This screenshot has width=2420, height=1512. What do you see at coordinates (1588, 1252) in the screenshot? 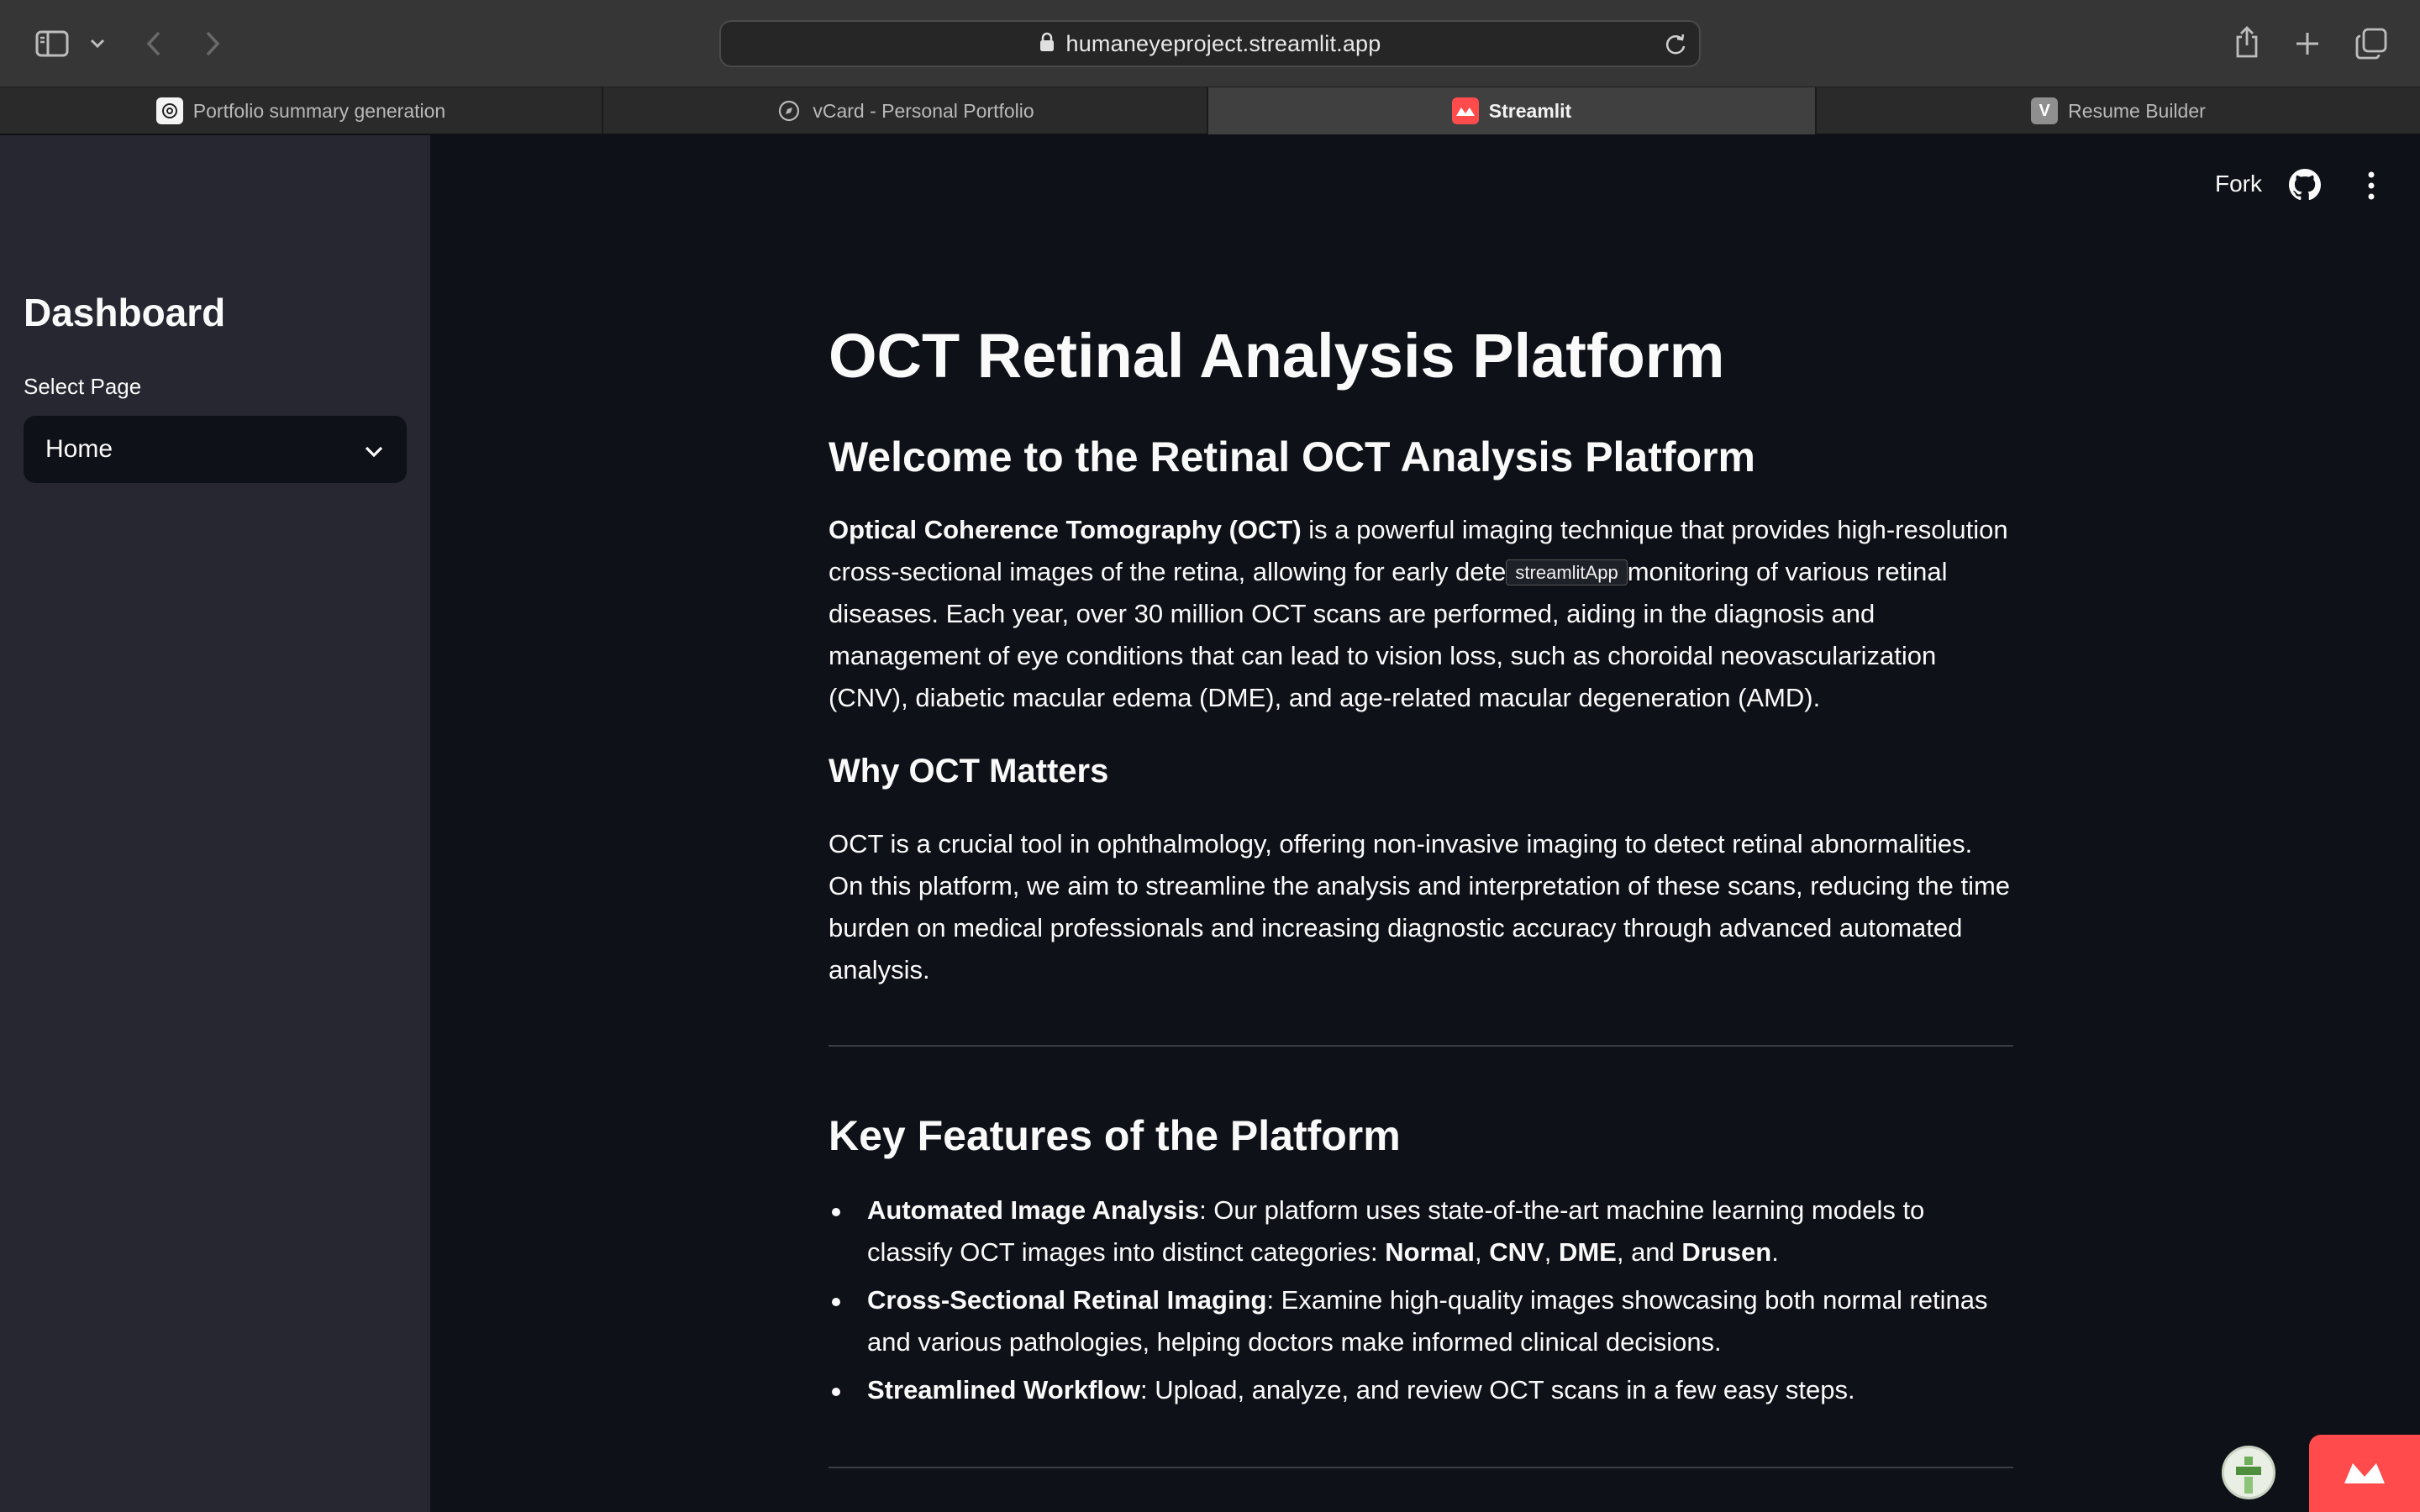
I see `category-dme: DME` at bounding box center [1588, 1252].